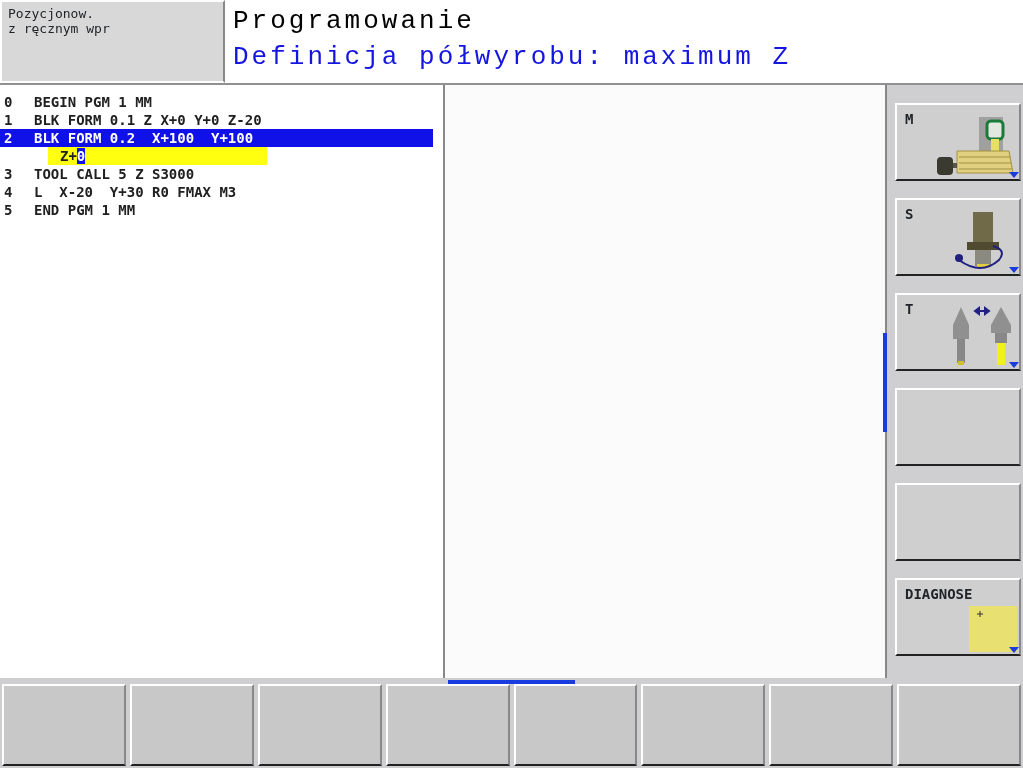  I want to click on soft-key: DIAGNOSE, so click(958, 617).